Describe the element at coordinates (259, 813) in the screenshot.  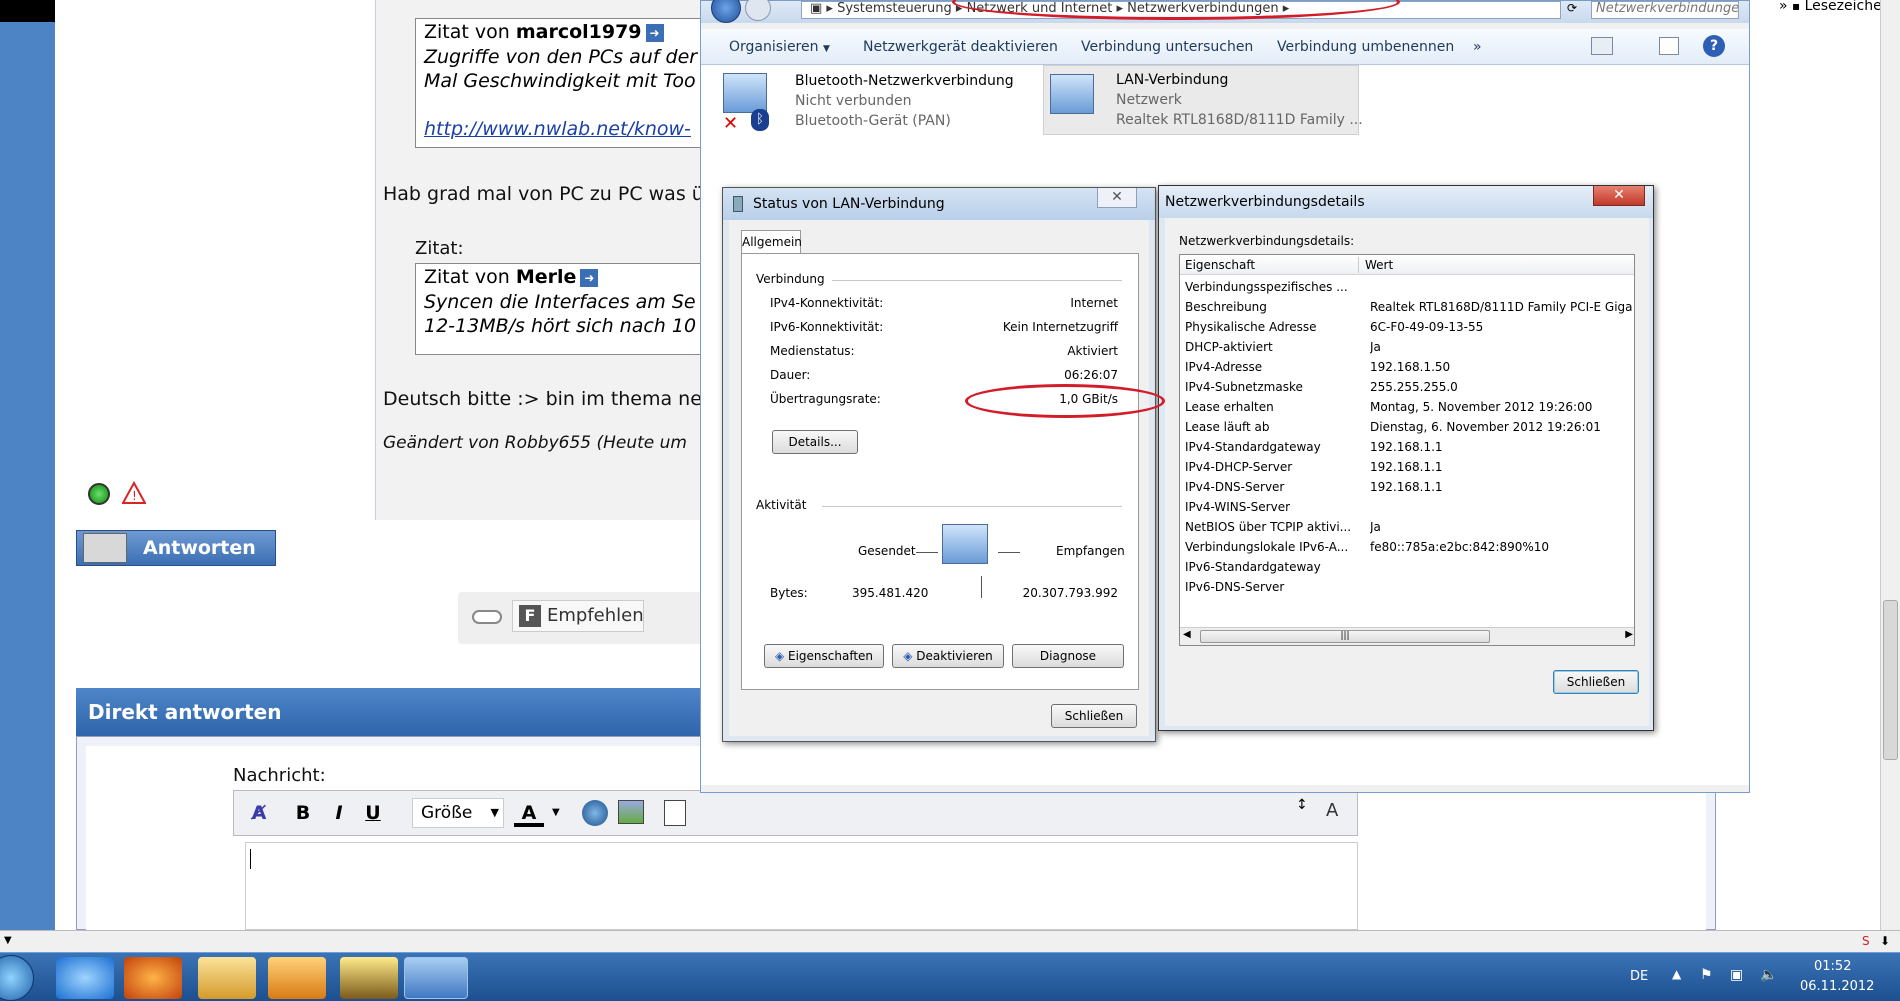
I see `remove-format-icon: A̸` at that location.